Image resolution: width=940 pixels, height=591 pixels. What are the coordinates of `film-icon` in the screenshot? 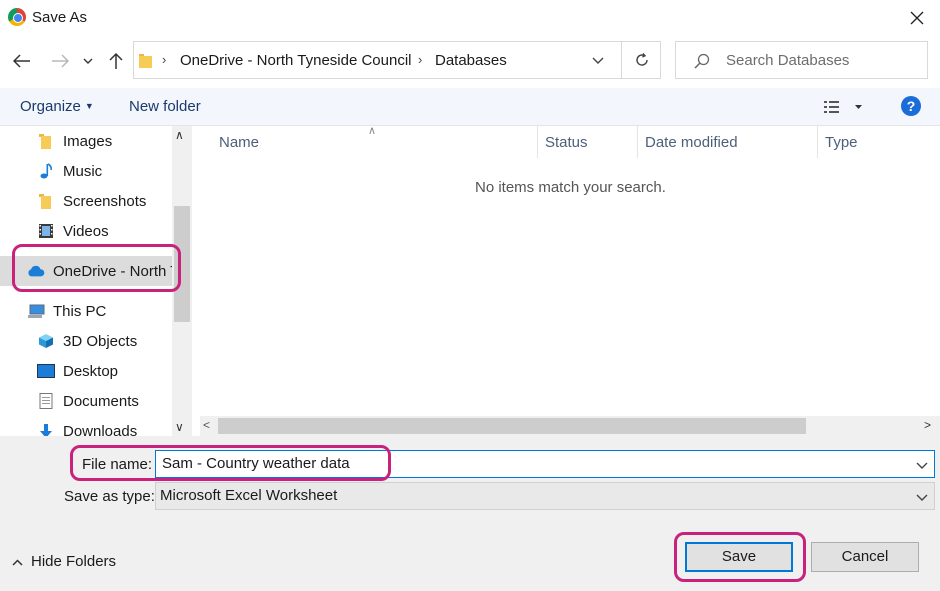 It's located at (46, 231).